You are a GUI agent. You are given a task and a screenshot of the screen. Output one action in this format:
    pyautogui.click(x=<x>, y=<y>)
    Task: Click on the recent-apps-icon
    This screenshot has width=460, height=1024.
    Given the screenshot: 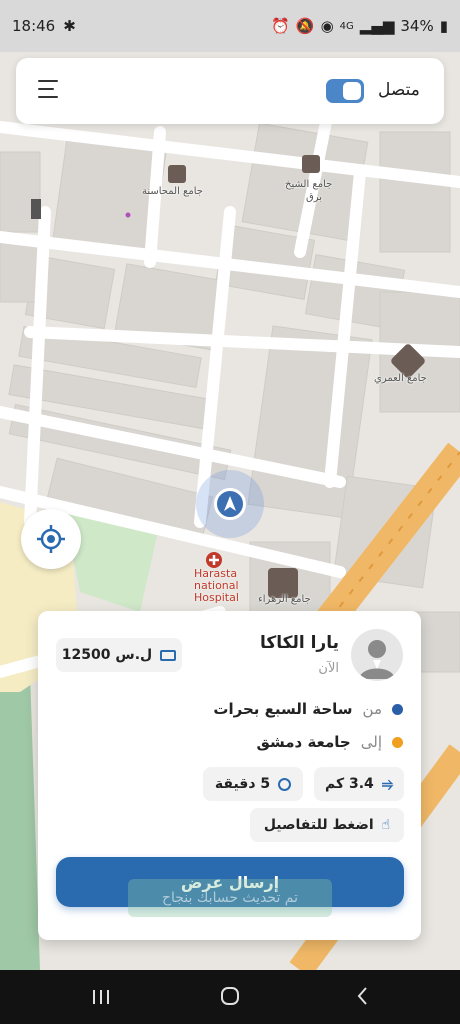 What is the action you would take?
    pyautogui.click(x=101, y=997)
    